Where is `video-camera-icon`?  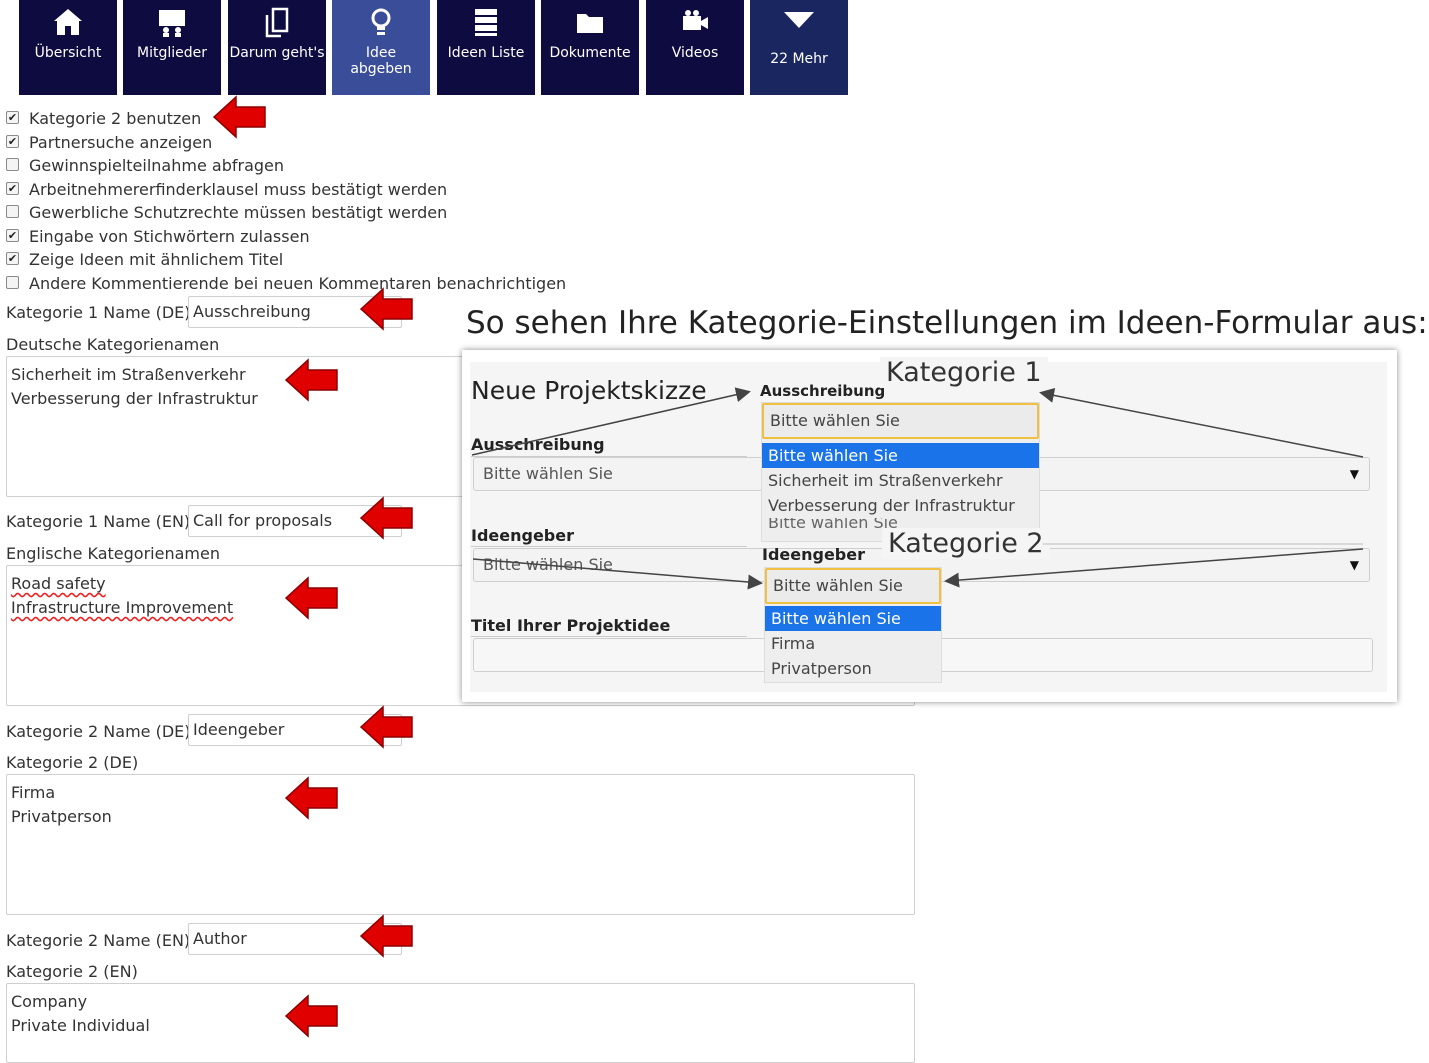
video-camera-icon is located at coordinates (695, 20).